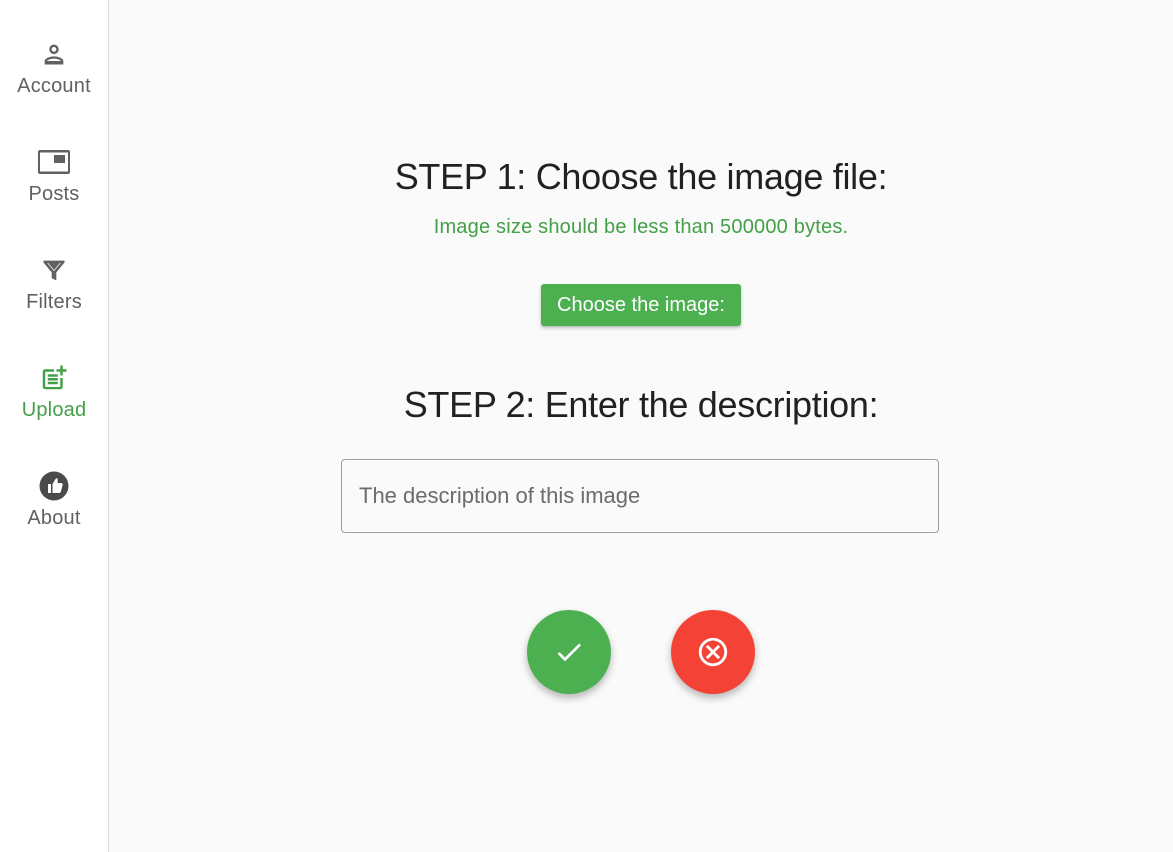 The width and height of the screenshot is (1173, 852). I want to click on sidebar-item-about: About, so click(54, 517).